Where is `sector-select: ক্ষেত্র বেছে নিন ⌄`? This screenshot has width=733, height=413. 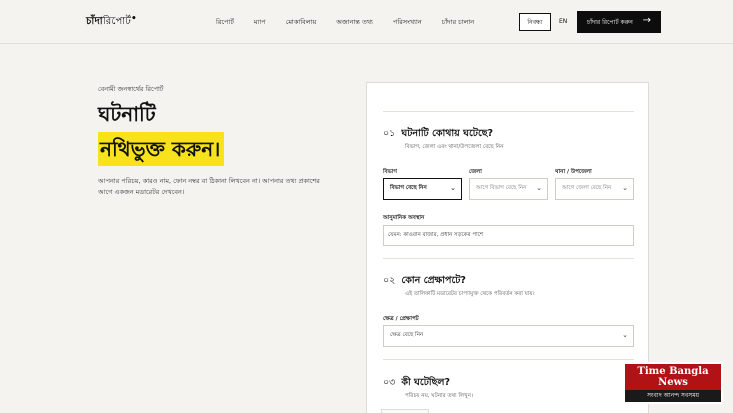 sector-select: ক্ষেত্র বেছে নিন ⌄ is located at coordinates (508, 336).